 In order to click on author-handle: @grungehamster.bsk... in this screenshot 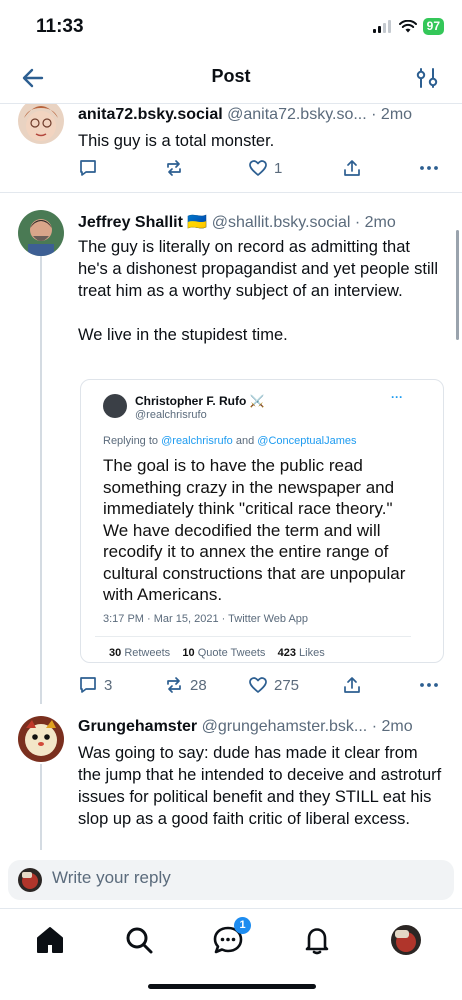, I will do `click(285, 726)`.